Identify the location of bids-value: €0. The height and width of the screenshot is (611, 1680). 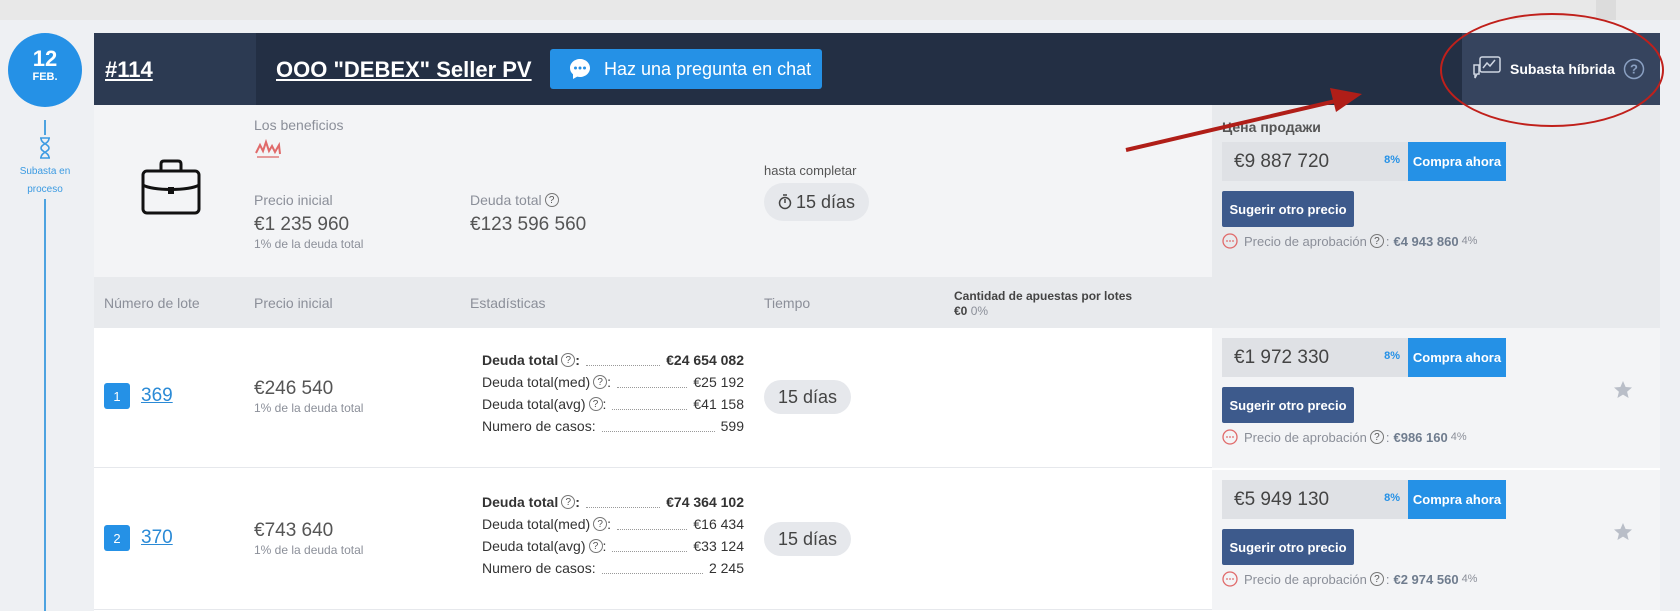
(961, 311).